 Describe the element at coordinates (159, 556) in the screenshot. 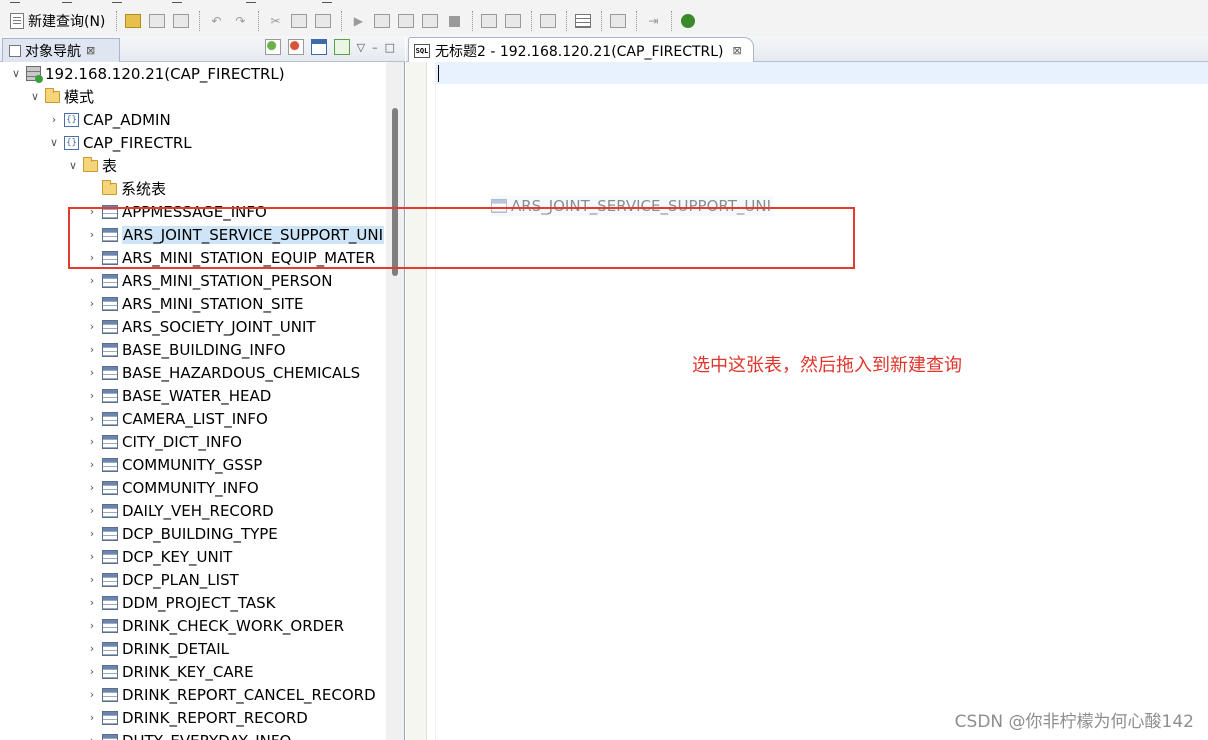

I see `tree-node-table: › DCP_KEY_UNIT` at that location.